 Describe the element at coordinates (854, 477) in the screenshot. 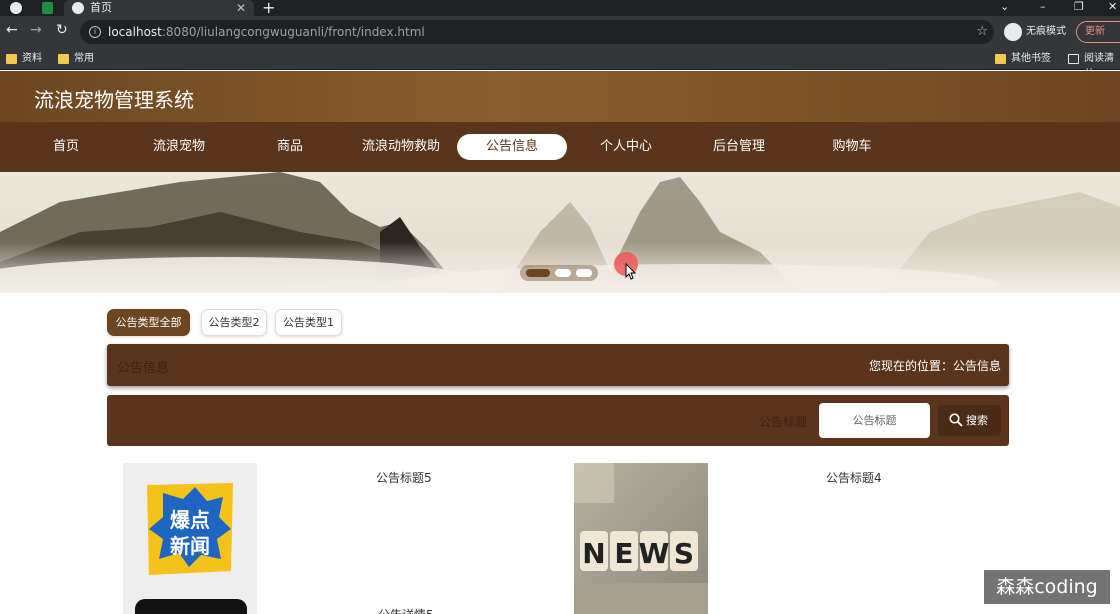

I see `news-title: 公告标题4` at that location.